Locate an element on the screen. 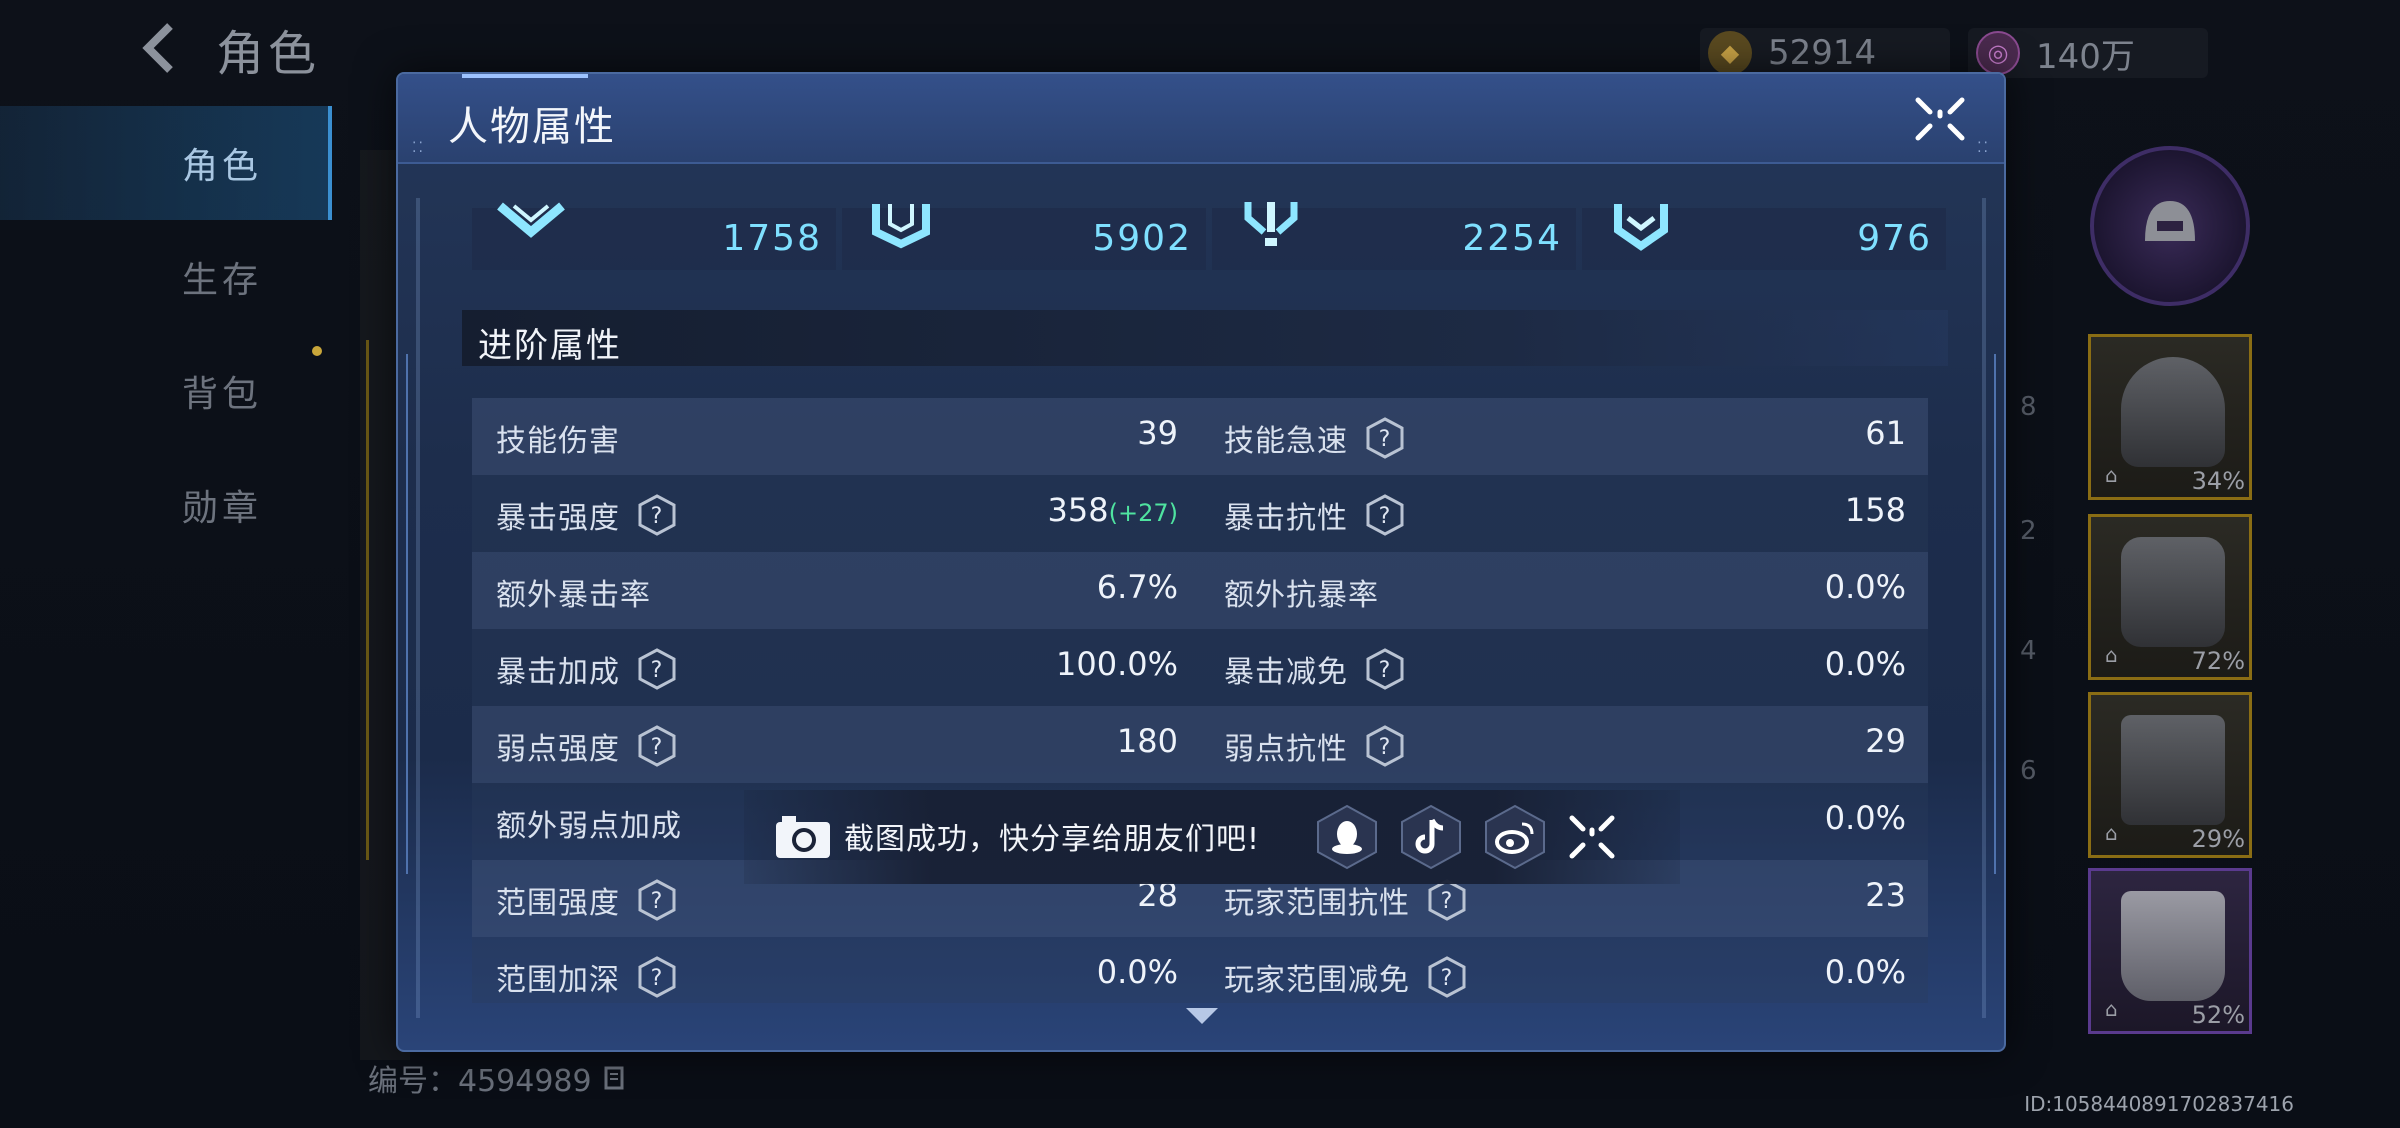 The width and height of the screenshot is (2400, 1128). attribute-value: 6.7% is located at coordinates (1137, 587).